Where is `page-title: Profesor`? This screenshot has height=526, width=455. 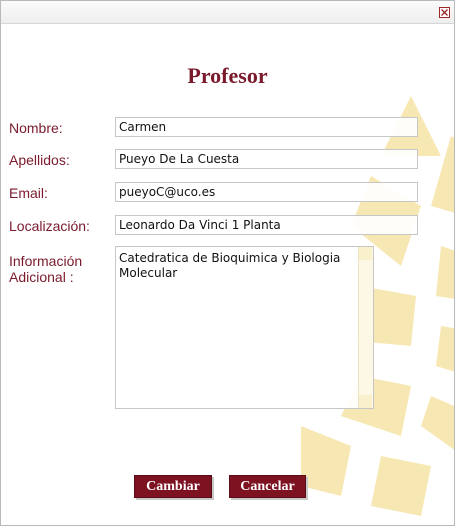
page-title: Profesor is located at coordinates (227, 75).